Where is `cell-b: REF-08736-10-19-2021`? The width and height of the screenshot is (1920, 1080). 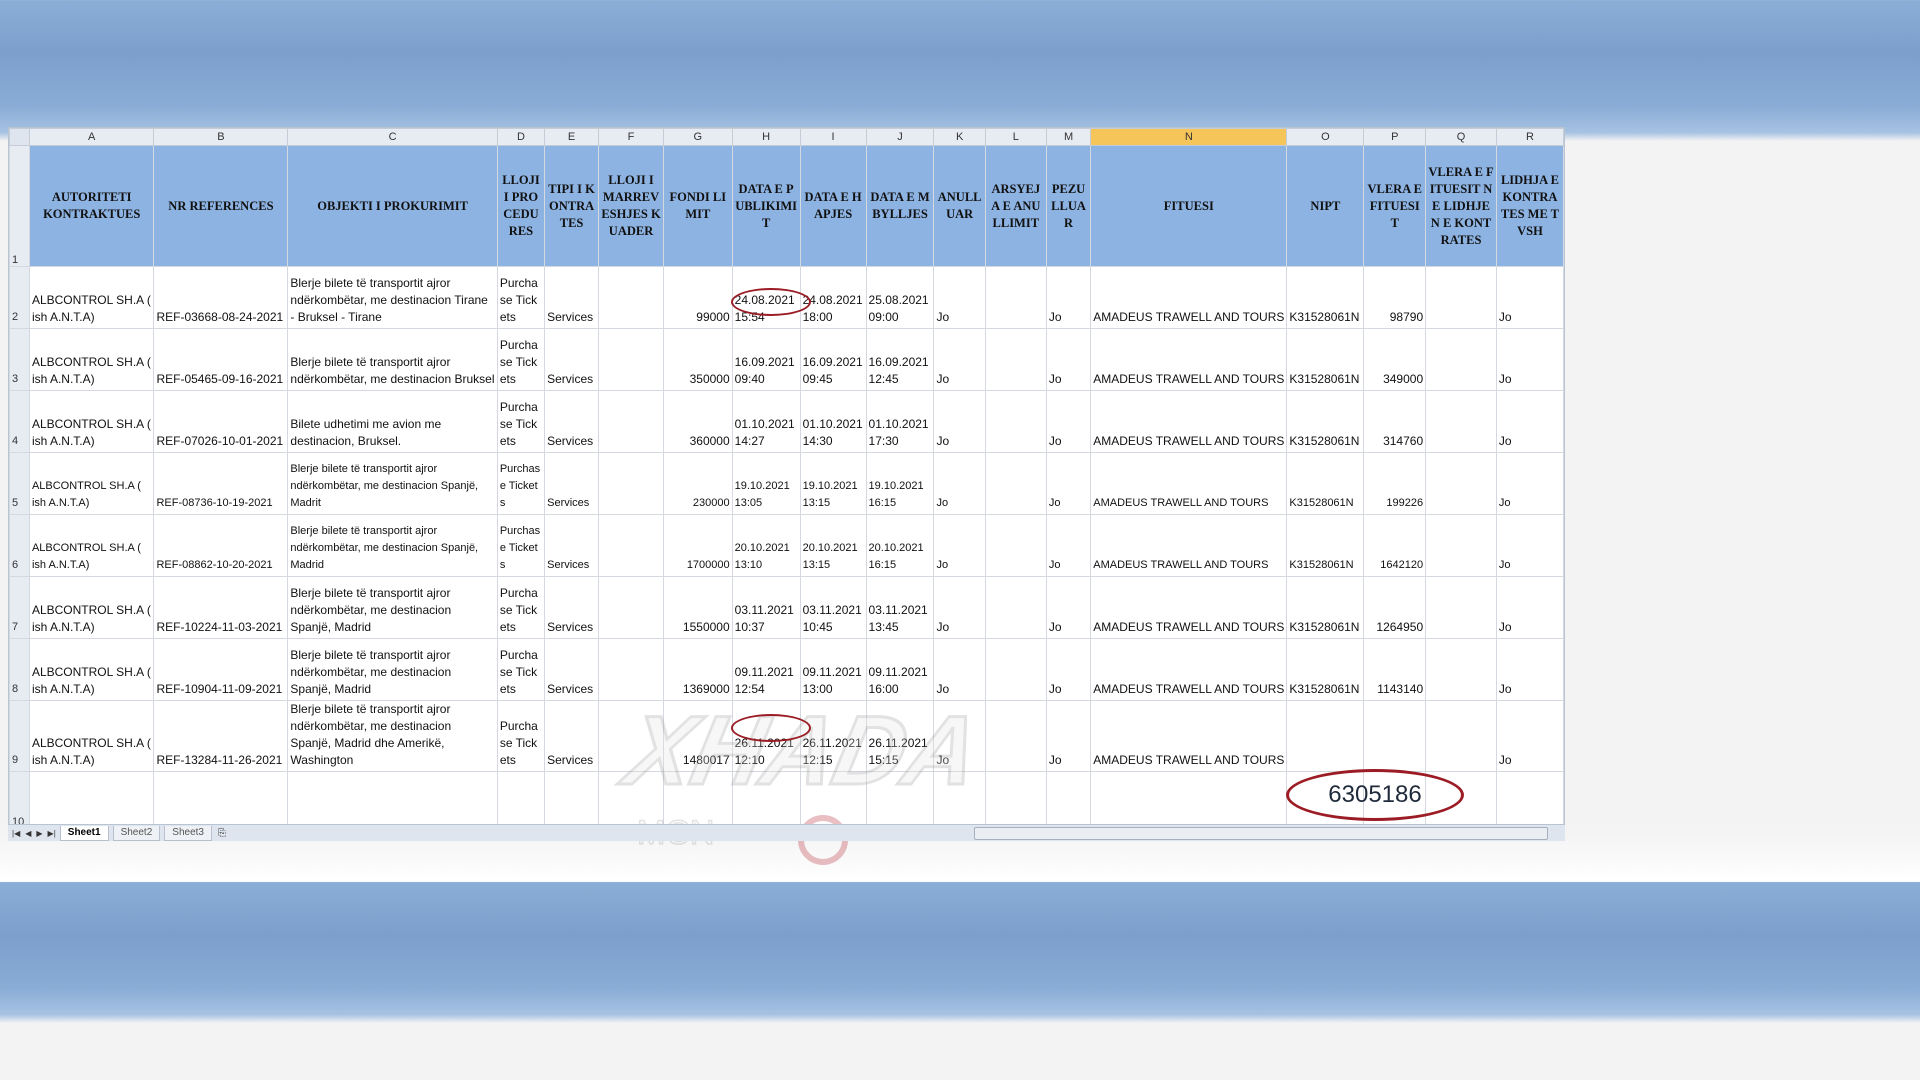
cell-b: REF-08736-10-19-2021 is located at coordinates (221, 483).